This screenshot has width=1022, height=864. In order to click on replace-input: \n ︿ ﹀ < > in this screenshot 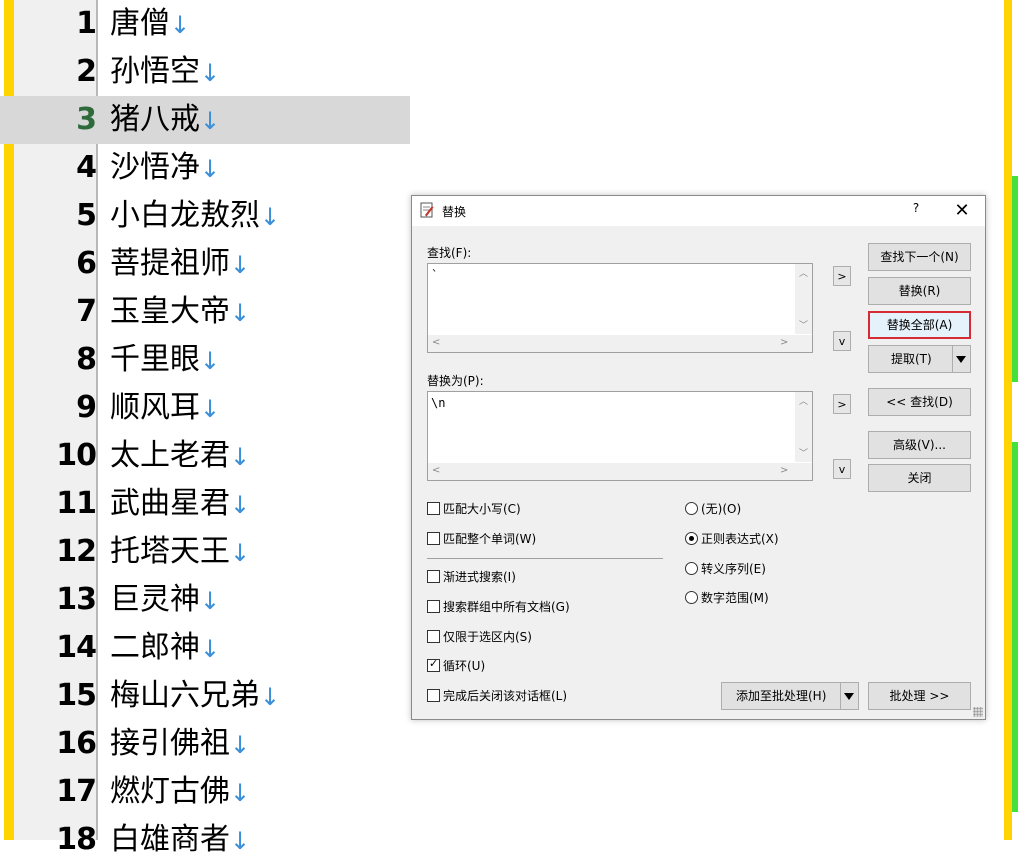, I will do `click(620, 436)`.